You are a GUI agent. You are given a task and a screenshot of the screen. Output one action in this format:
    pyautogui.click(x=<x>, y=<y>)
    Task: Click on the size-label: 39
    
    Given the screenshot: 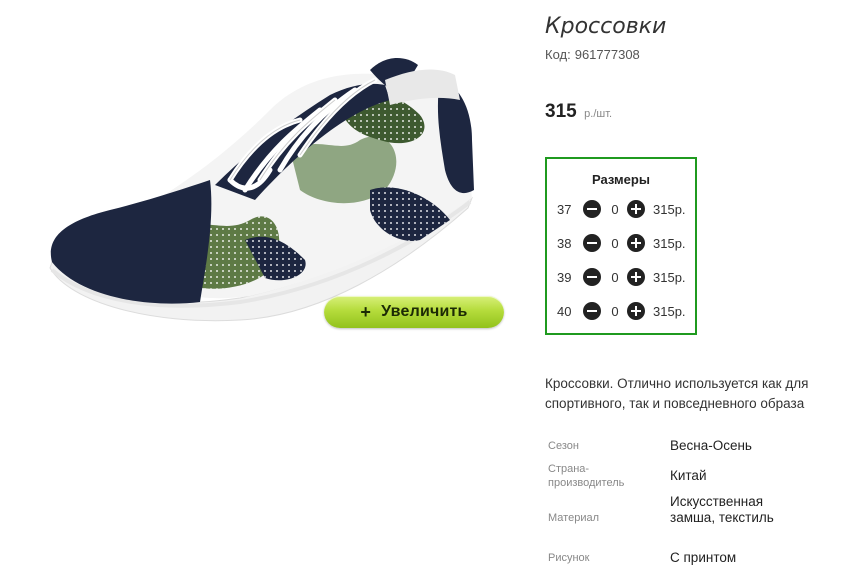 What is the action you would take?
    pyautogui.click(x=564, y=277)
    